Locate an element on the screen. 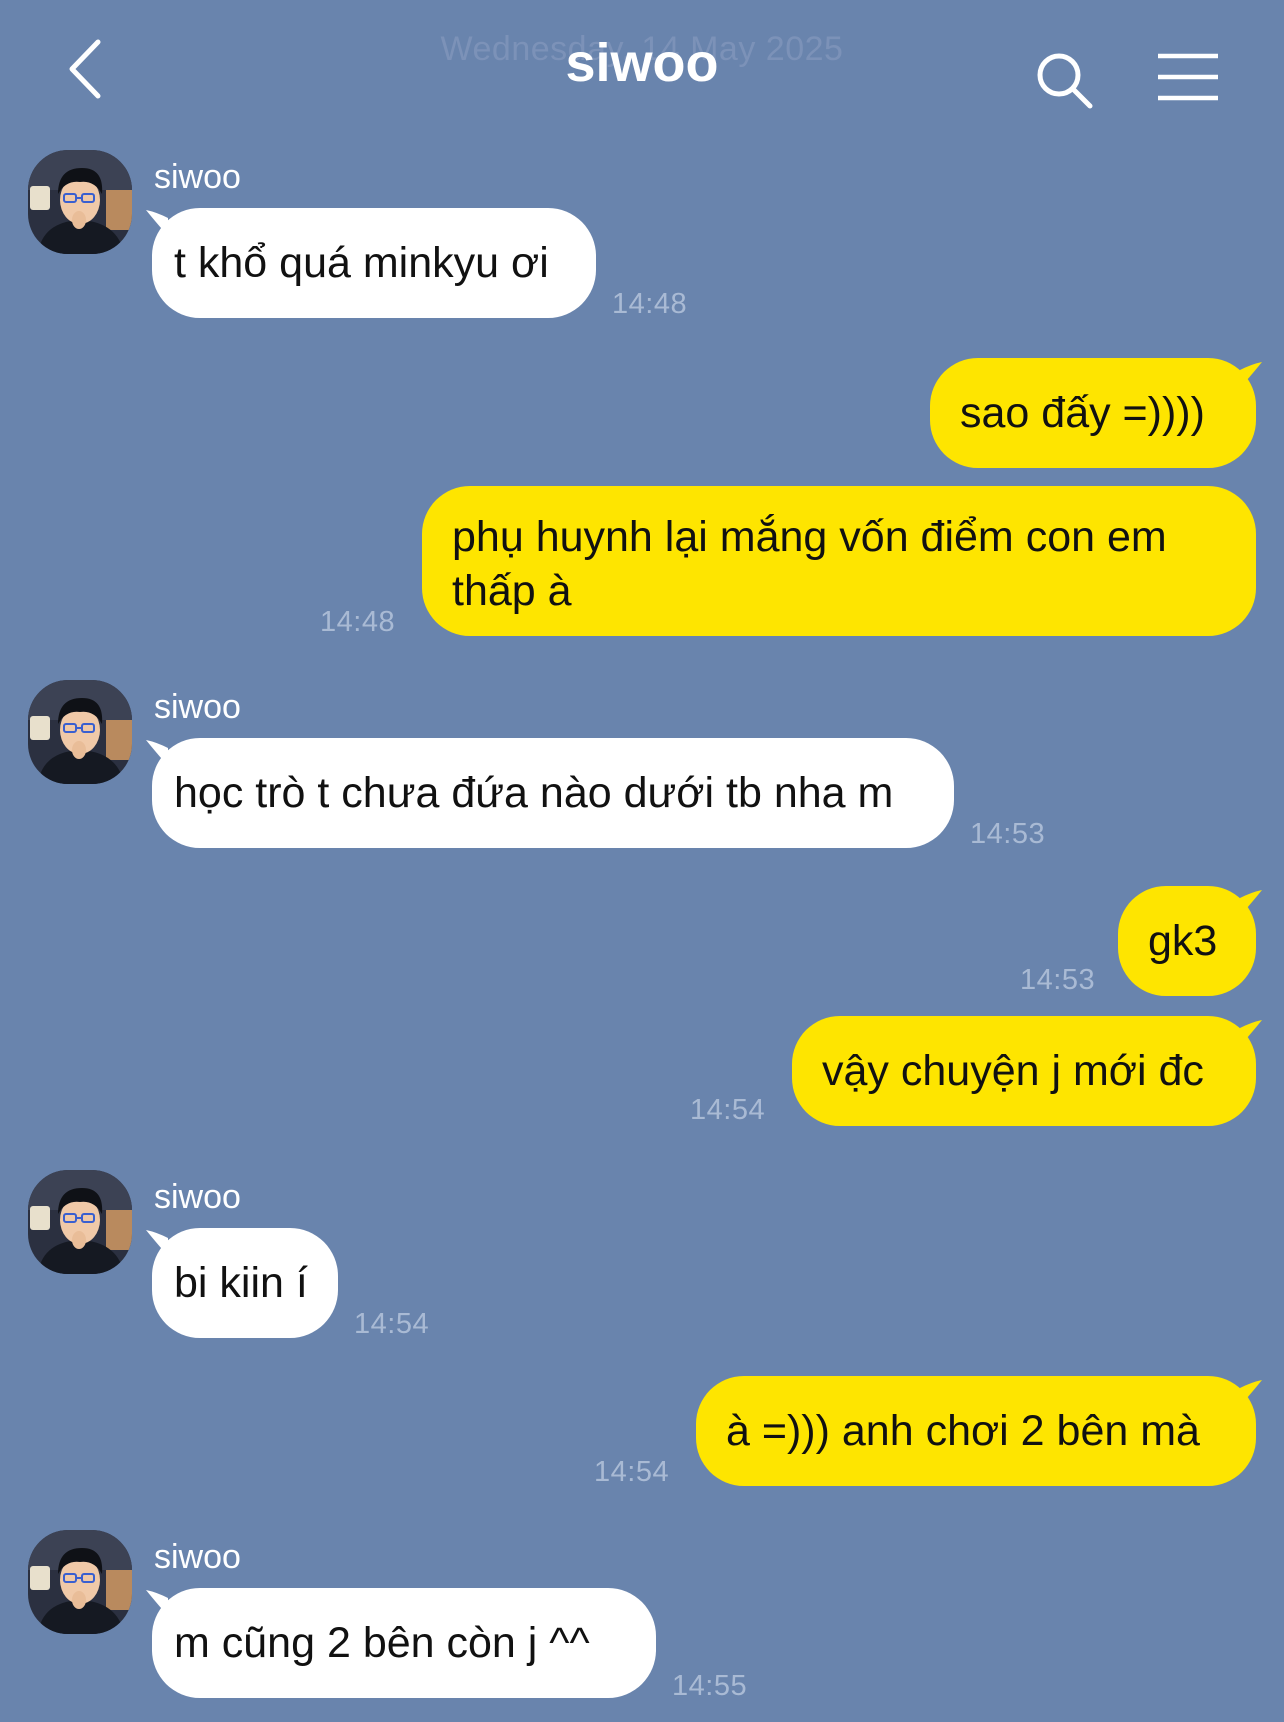 Image resolution: width=1284 pixels, height=1722 pixels. message-bubble: à =))) anh chơi 2 bên mà is located at coordinates (976, 1431).